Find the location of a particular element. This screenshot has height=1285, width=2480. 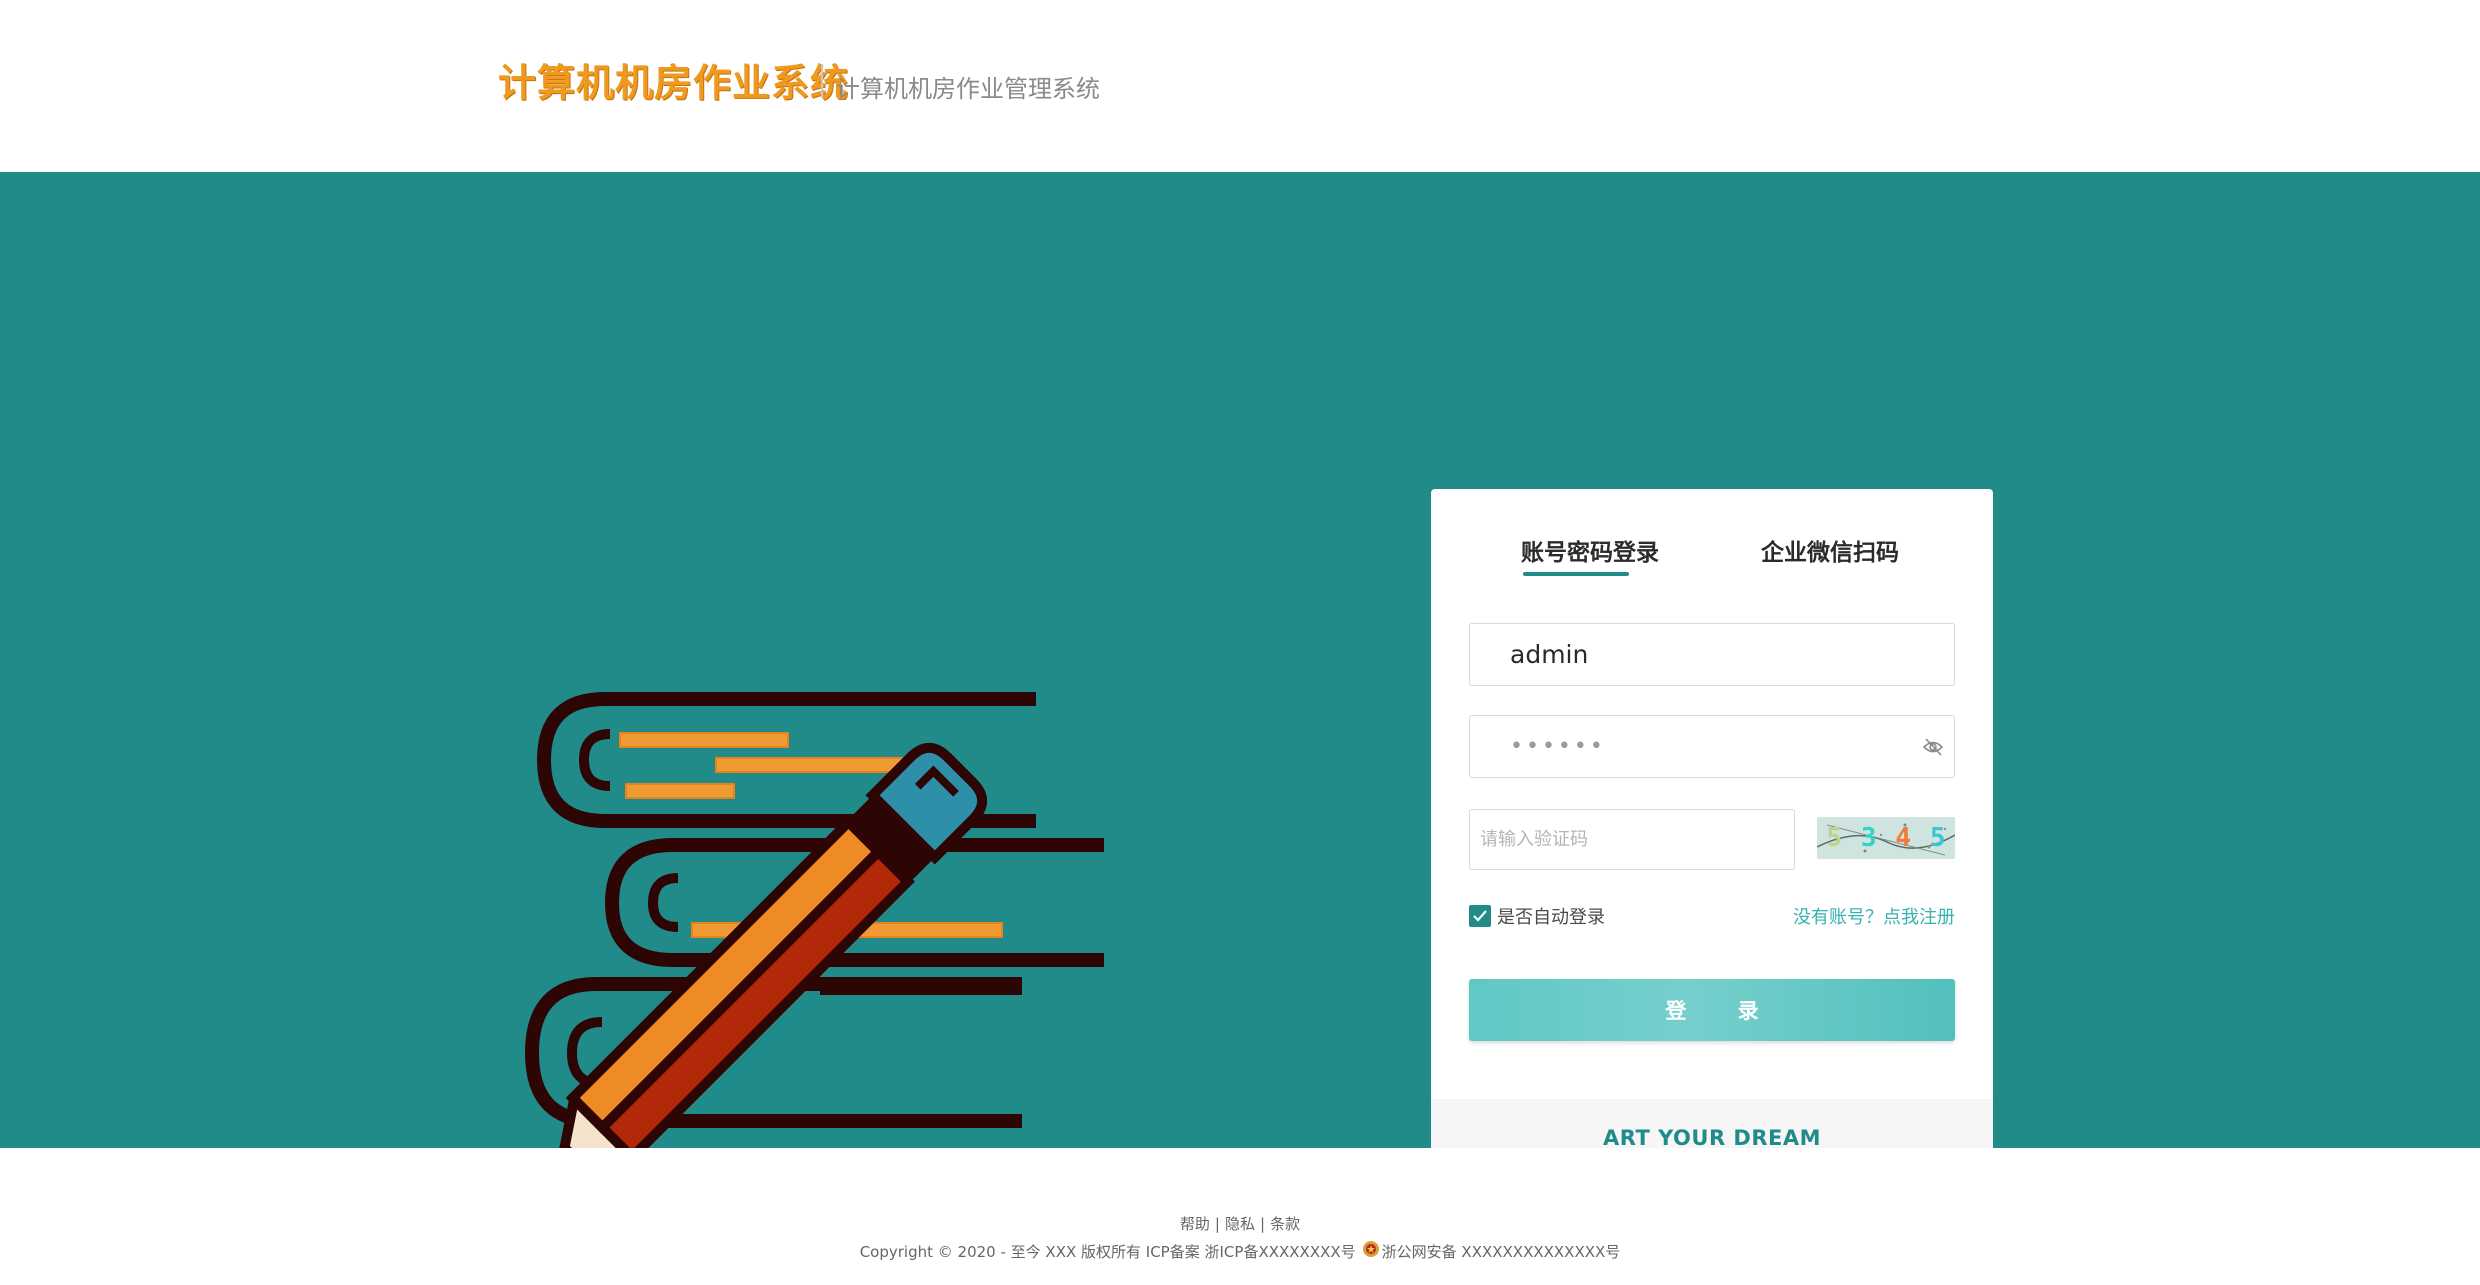

login-card: 账号密码登录 企业微信扫码 5 is located at coordinates (1712, 832).